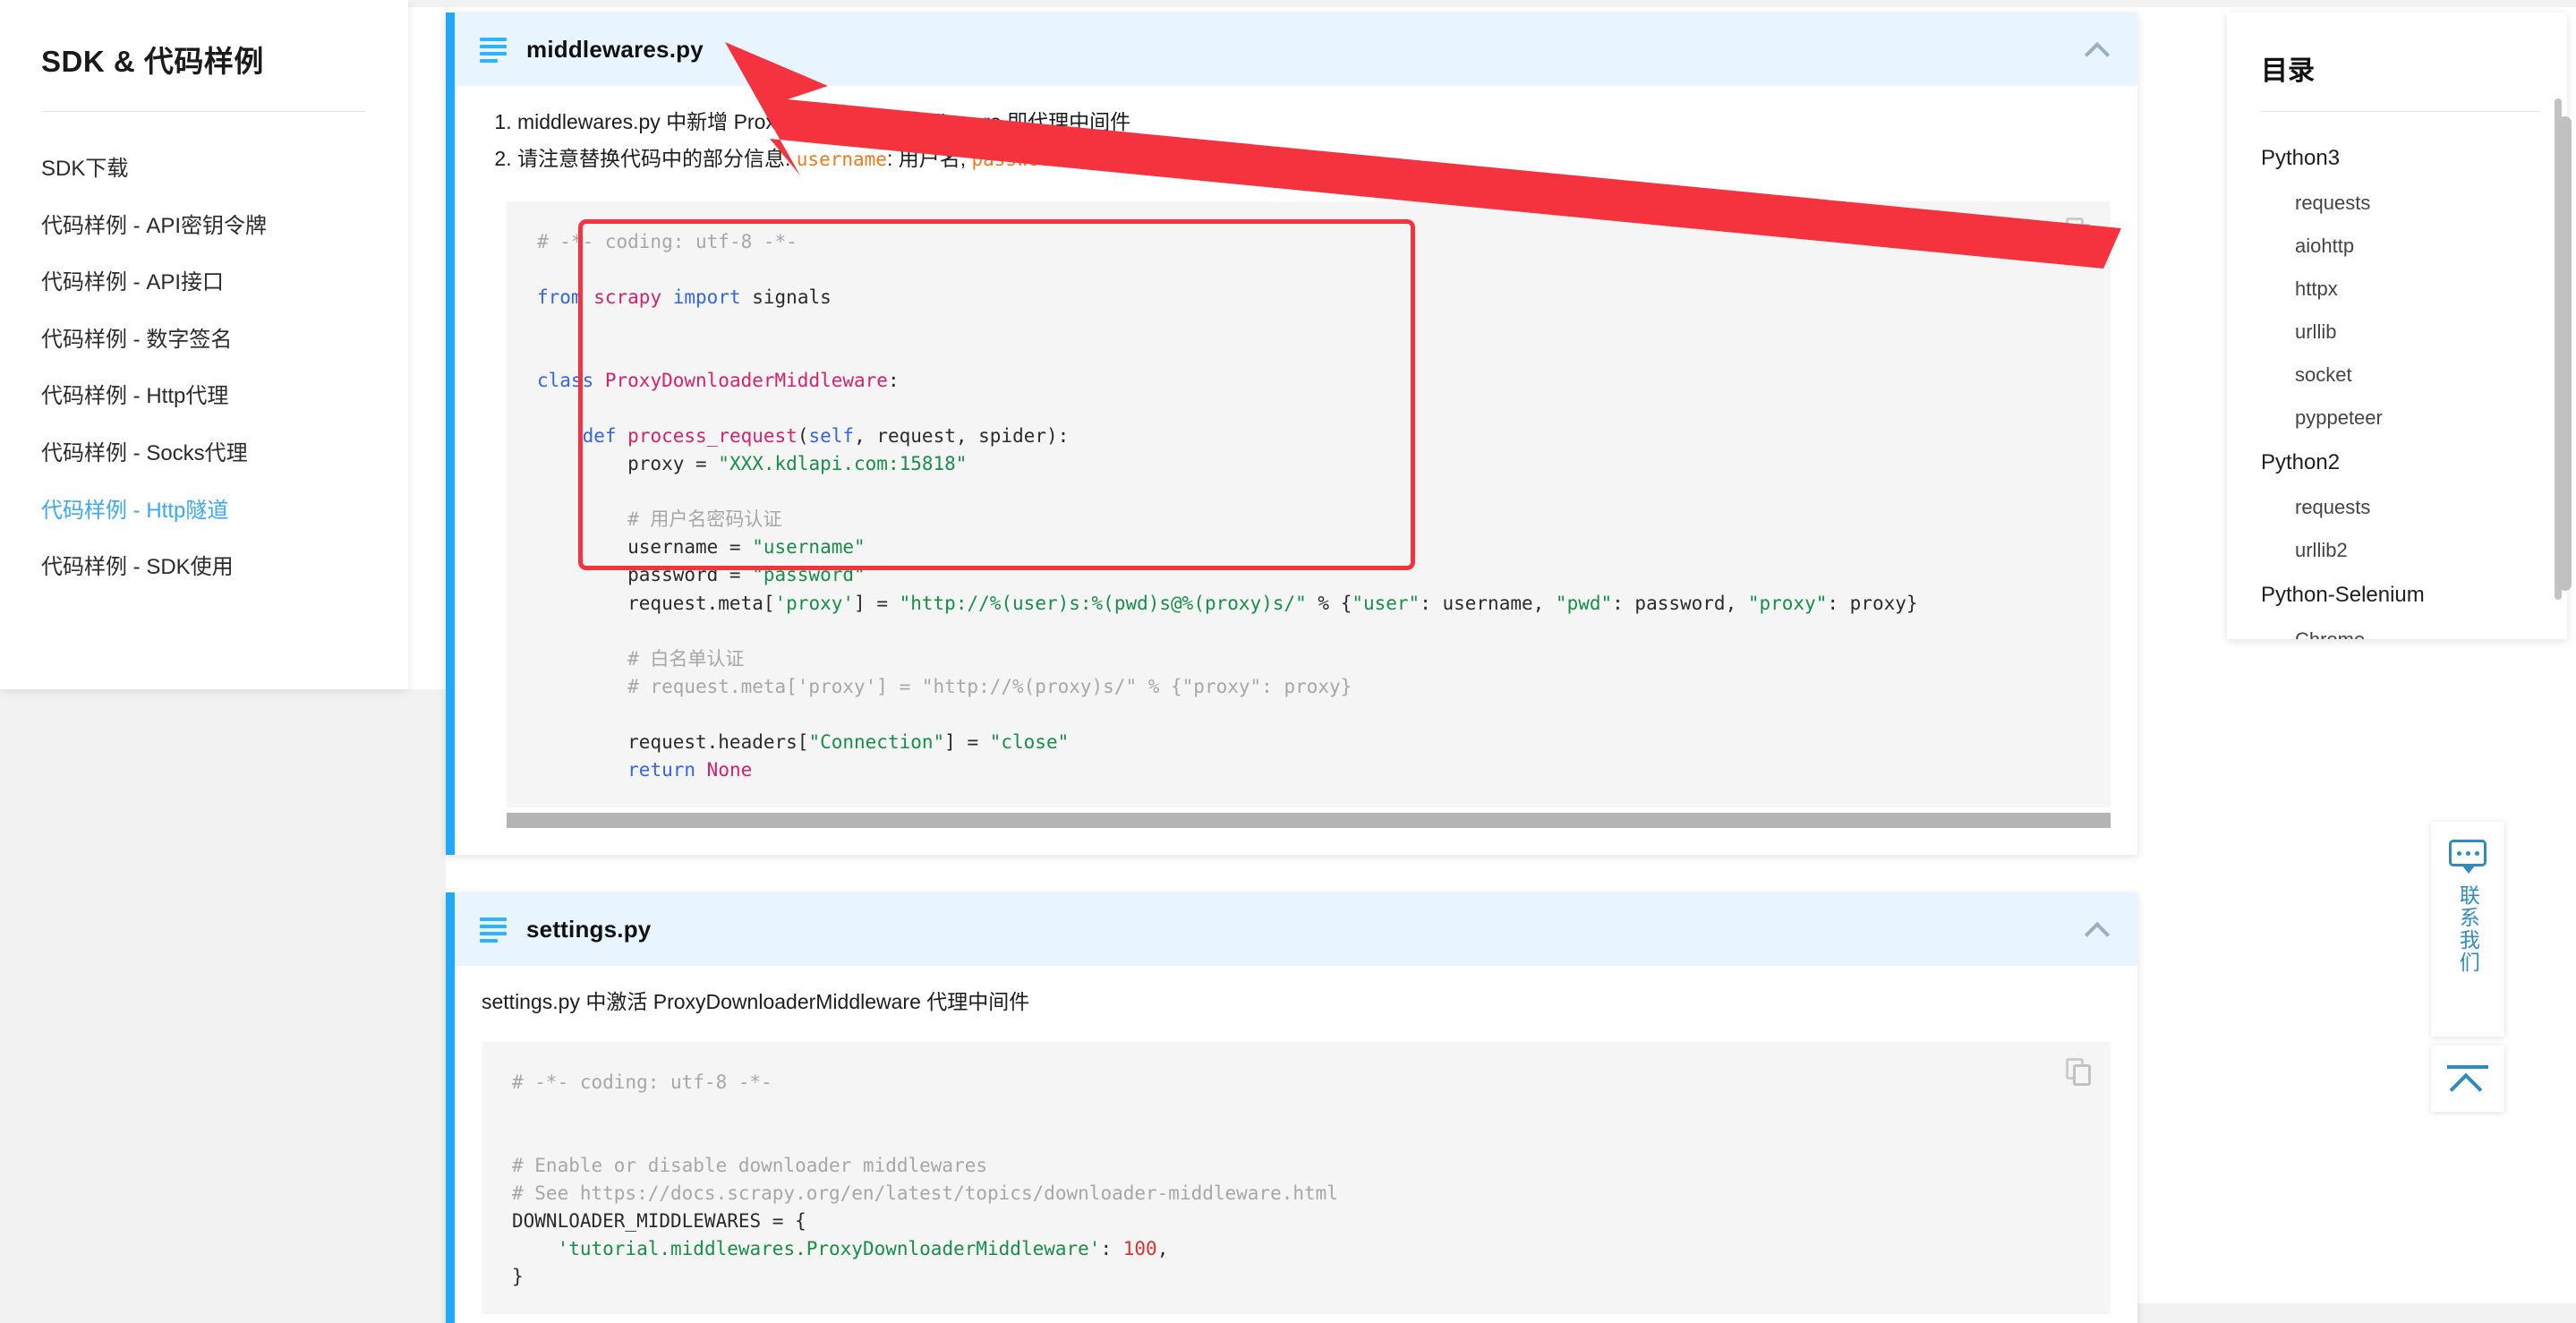 The width and height of the screenshot is (2576, 1323). What do you see at coordinates (657, 159) in the screenshot?
I see `note-text: 请注意替换代码中的部分信息:` at bounding box center [657, 159].